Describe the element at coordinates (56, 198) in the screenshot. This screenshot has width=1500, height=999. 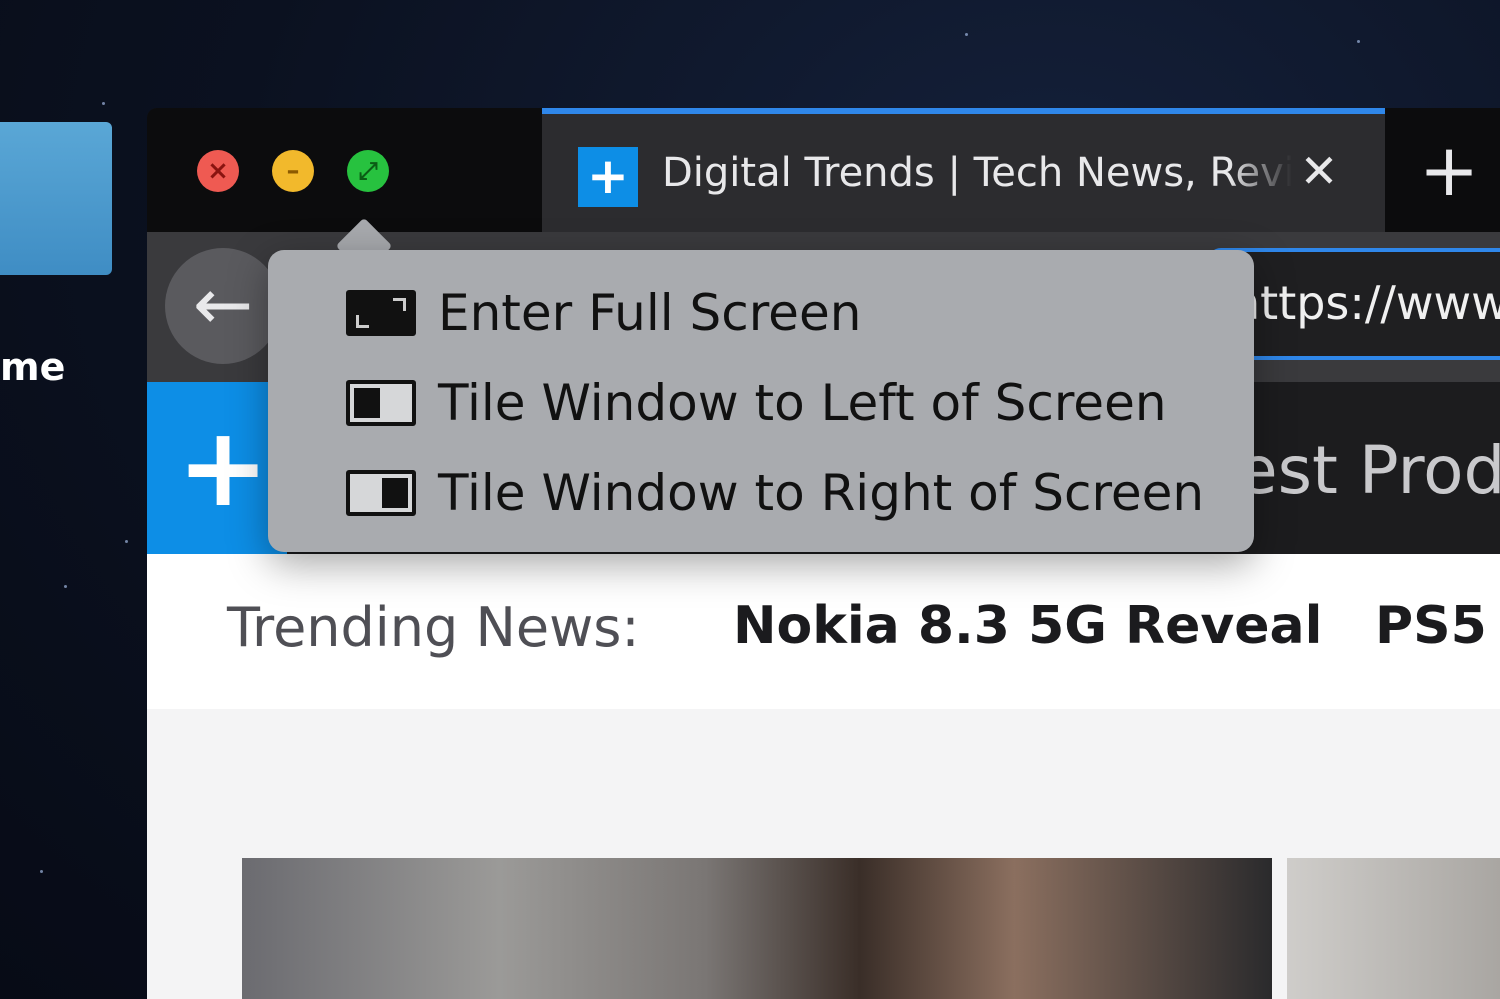
I see `background-window` at that location.